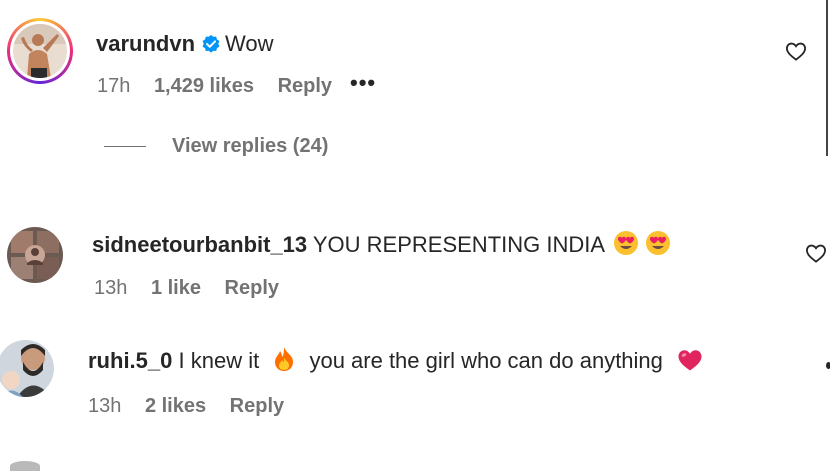 This screenshot has height=471, width=830. What do you see at coordinates (125, 147) in the screenshot?
I see `replies-divider` at bounding box center [125, 147].